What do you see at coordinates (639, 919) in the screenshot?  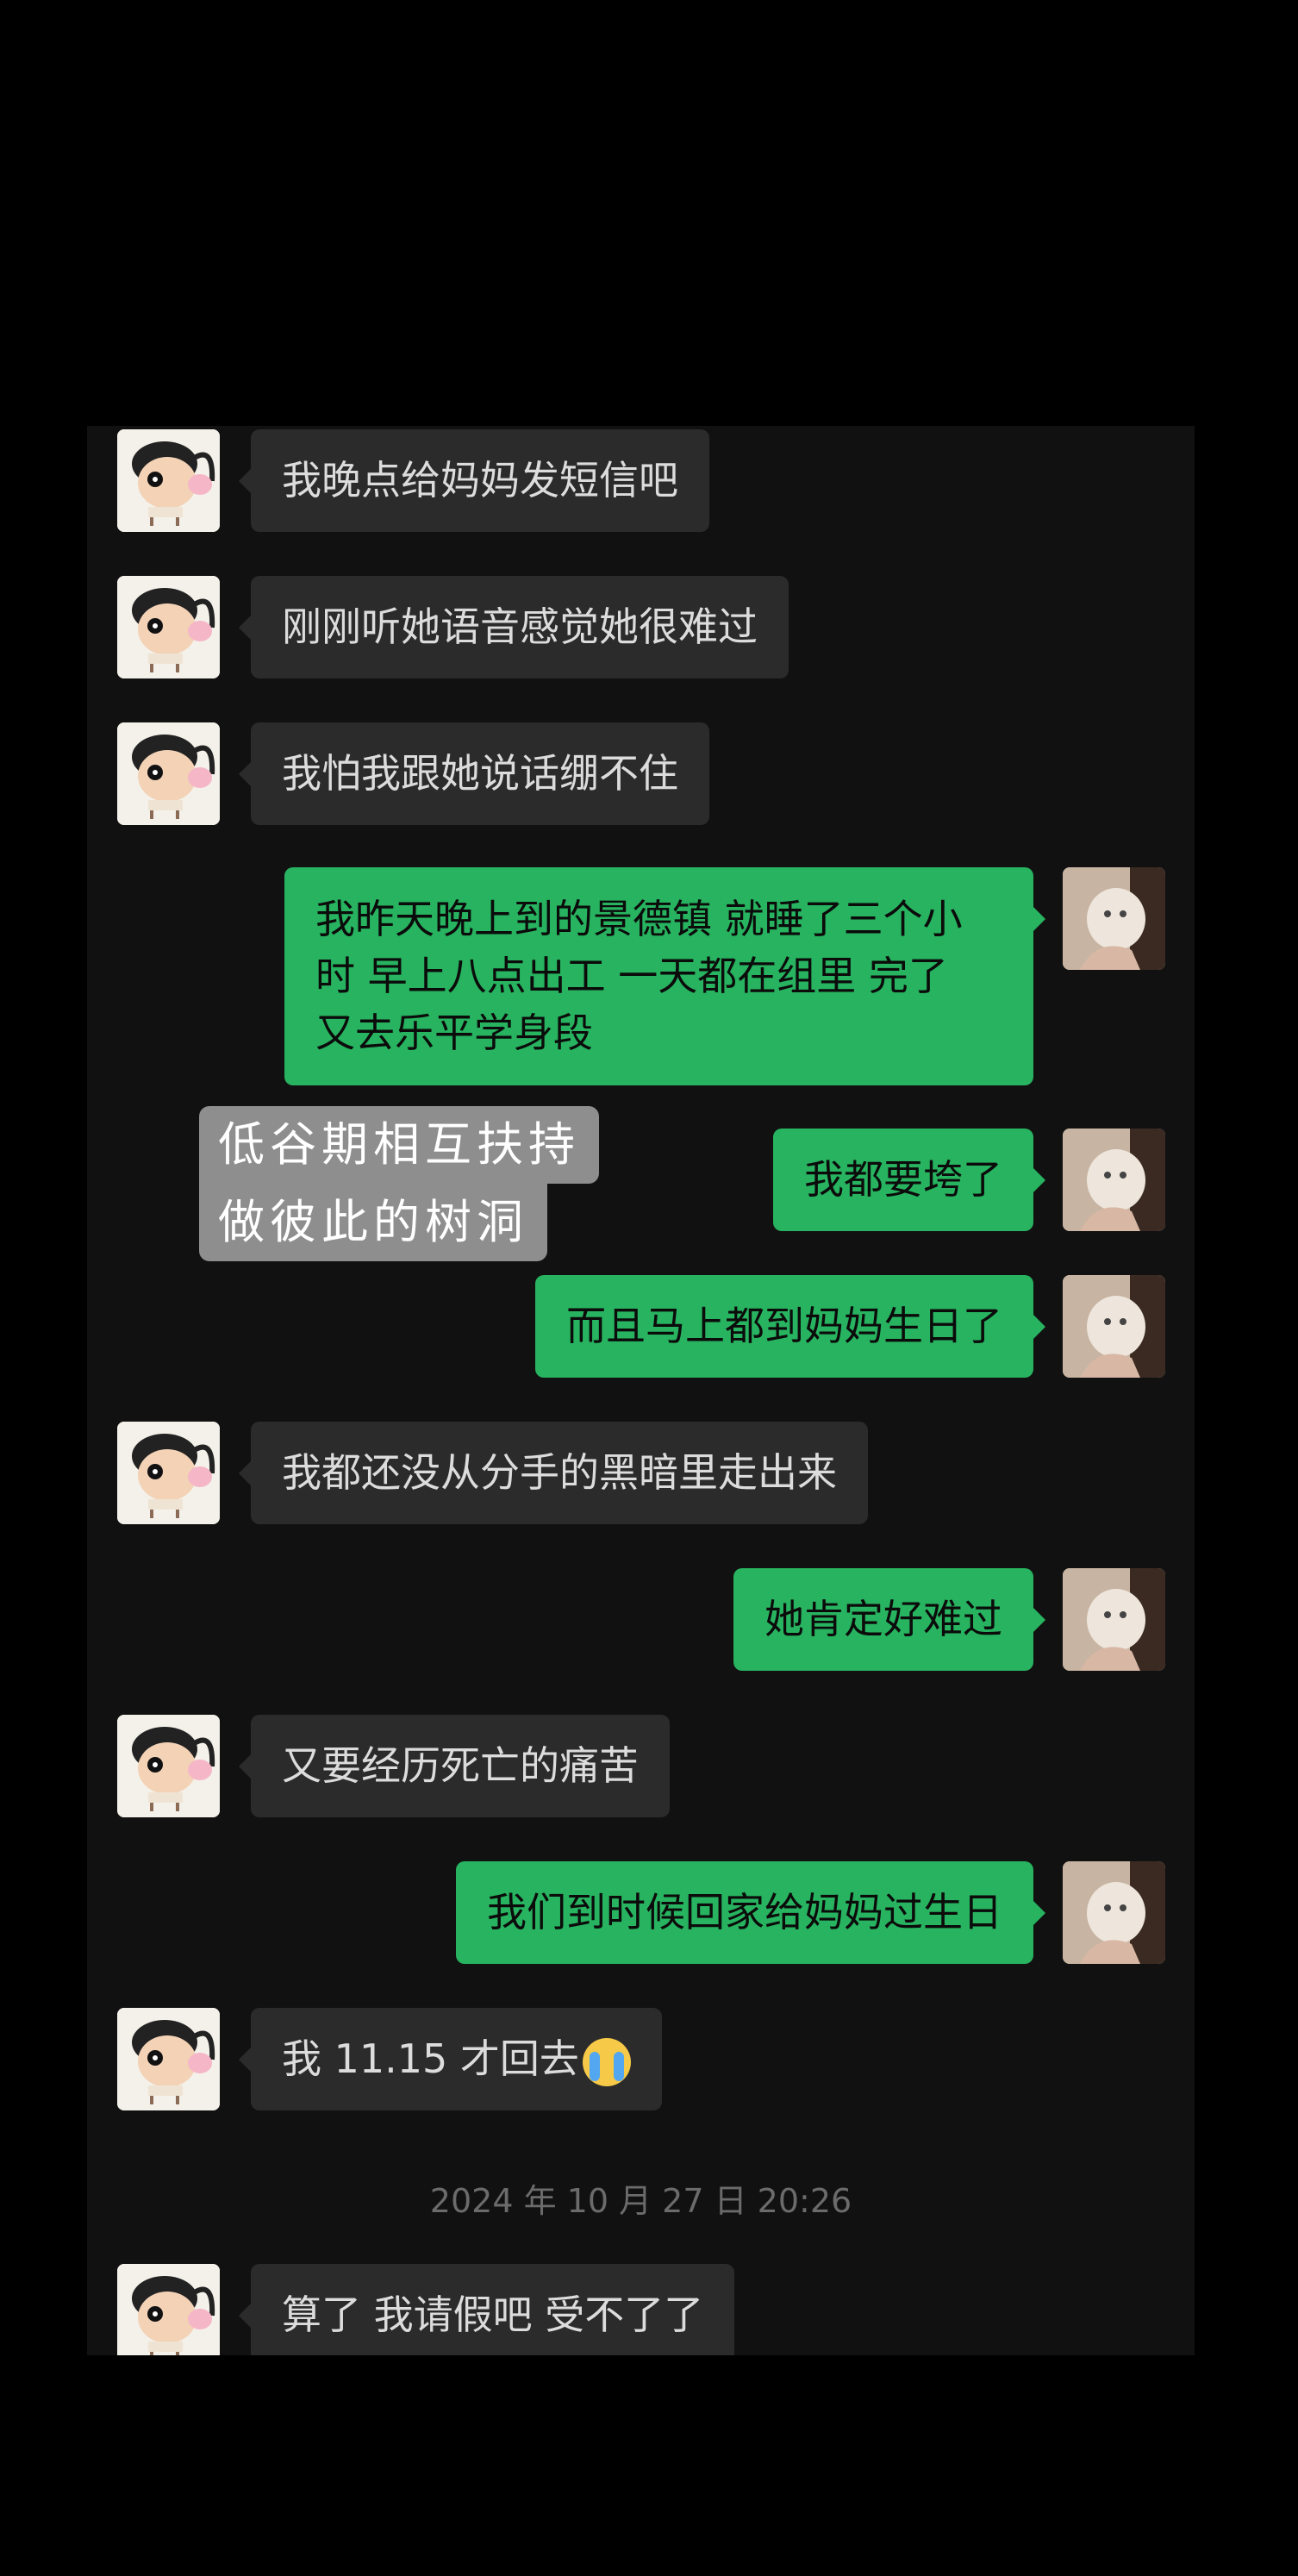 I see `message-line: 我昨天晚上到的景德镇 就睡了三个小` at bounding box center [639, 919].